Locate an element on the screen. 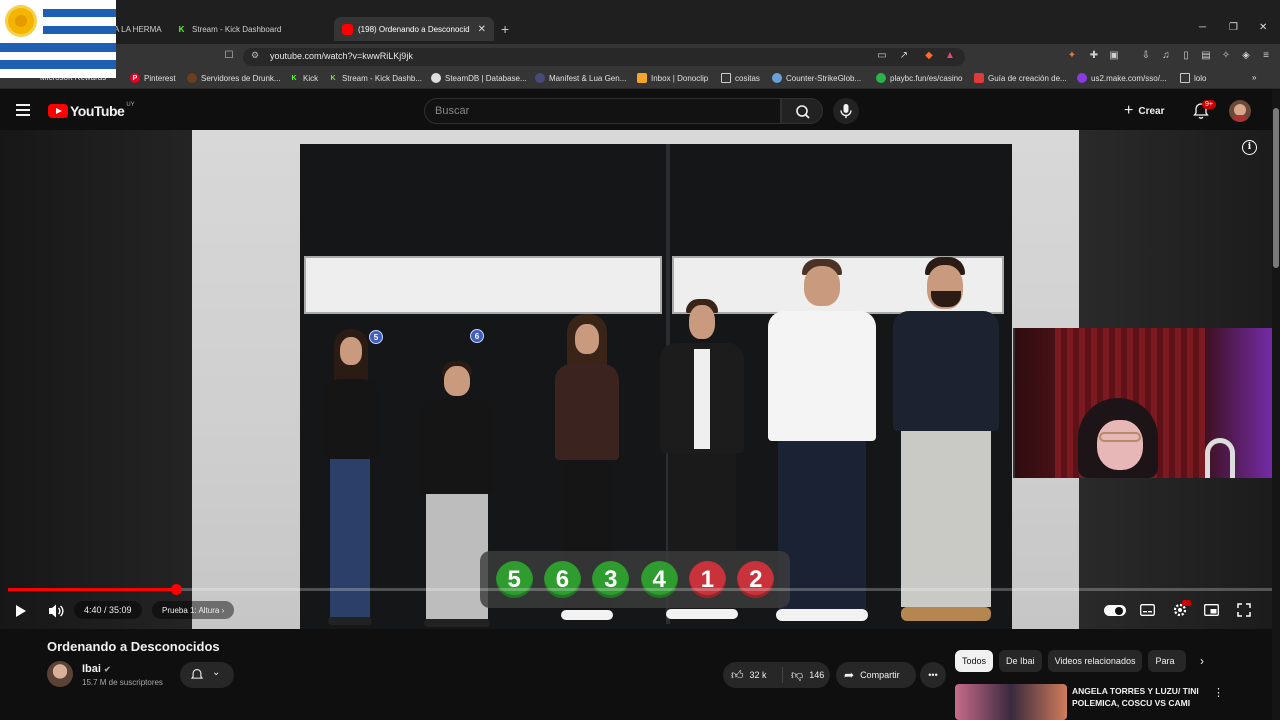 This screenshot has height=720, width=1280. brave-rewards-icon: ▲ is located at coordinates (950, 56).